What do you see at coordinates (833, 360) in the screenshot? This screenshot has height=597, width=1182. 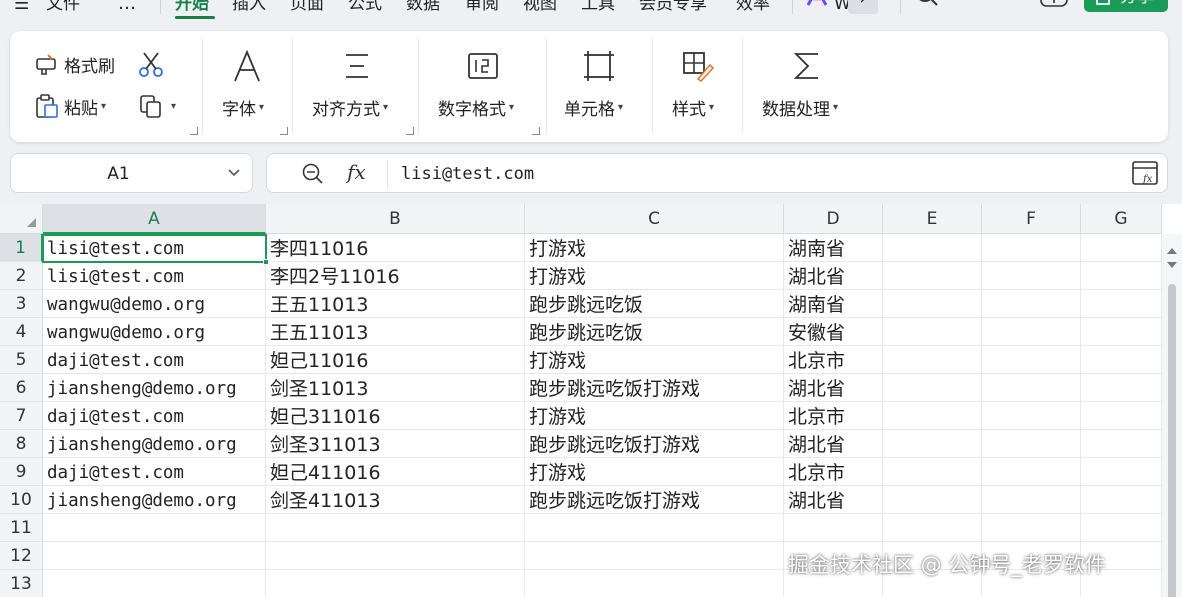 I see `cell-d5: 北京市` at bounding box center [833, 360].